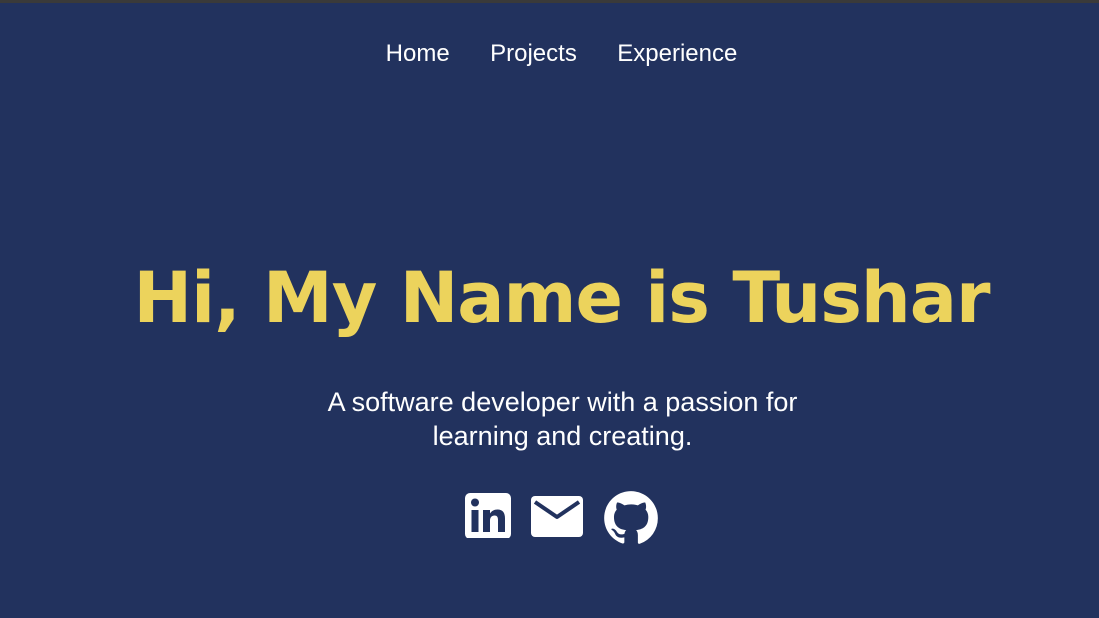 This screenshot has height=618, width=1099. I want to click on github-icon, so click(630, 517).